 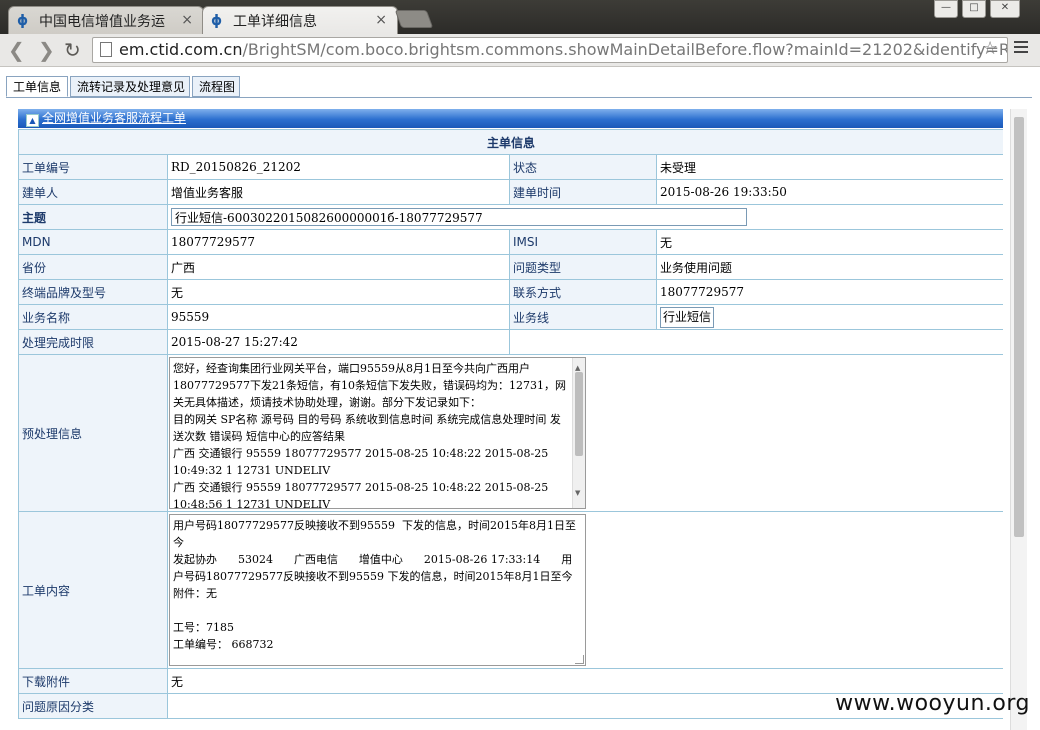 I want to click on issue-type-label: 问题类型, so click(x=583, y=267).